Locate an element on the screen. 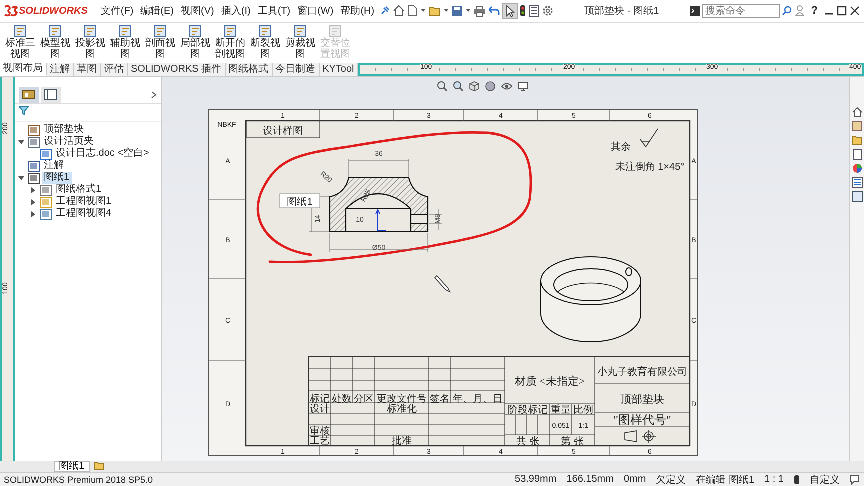  edit-mode: 在编辑 图纸1 is located at coordinates (725, 480).